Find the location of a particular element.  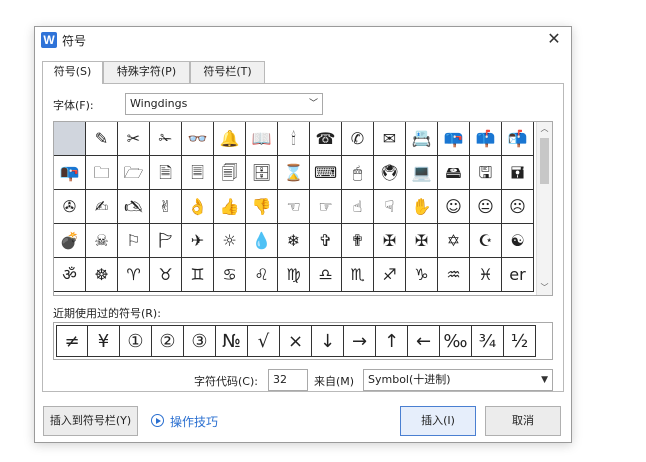

symbol-cell: ♍ is located at coordinates (294, 275).